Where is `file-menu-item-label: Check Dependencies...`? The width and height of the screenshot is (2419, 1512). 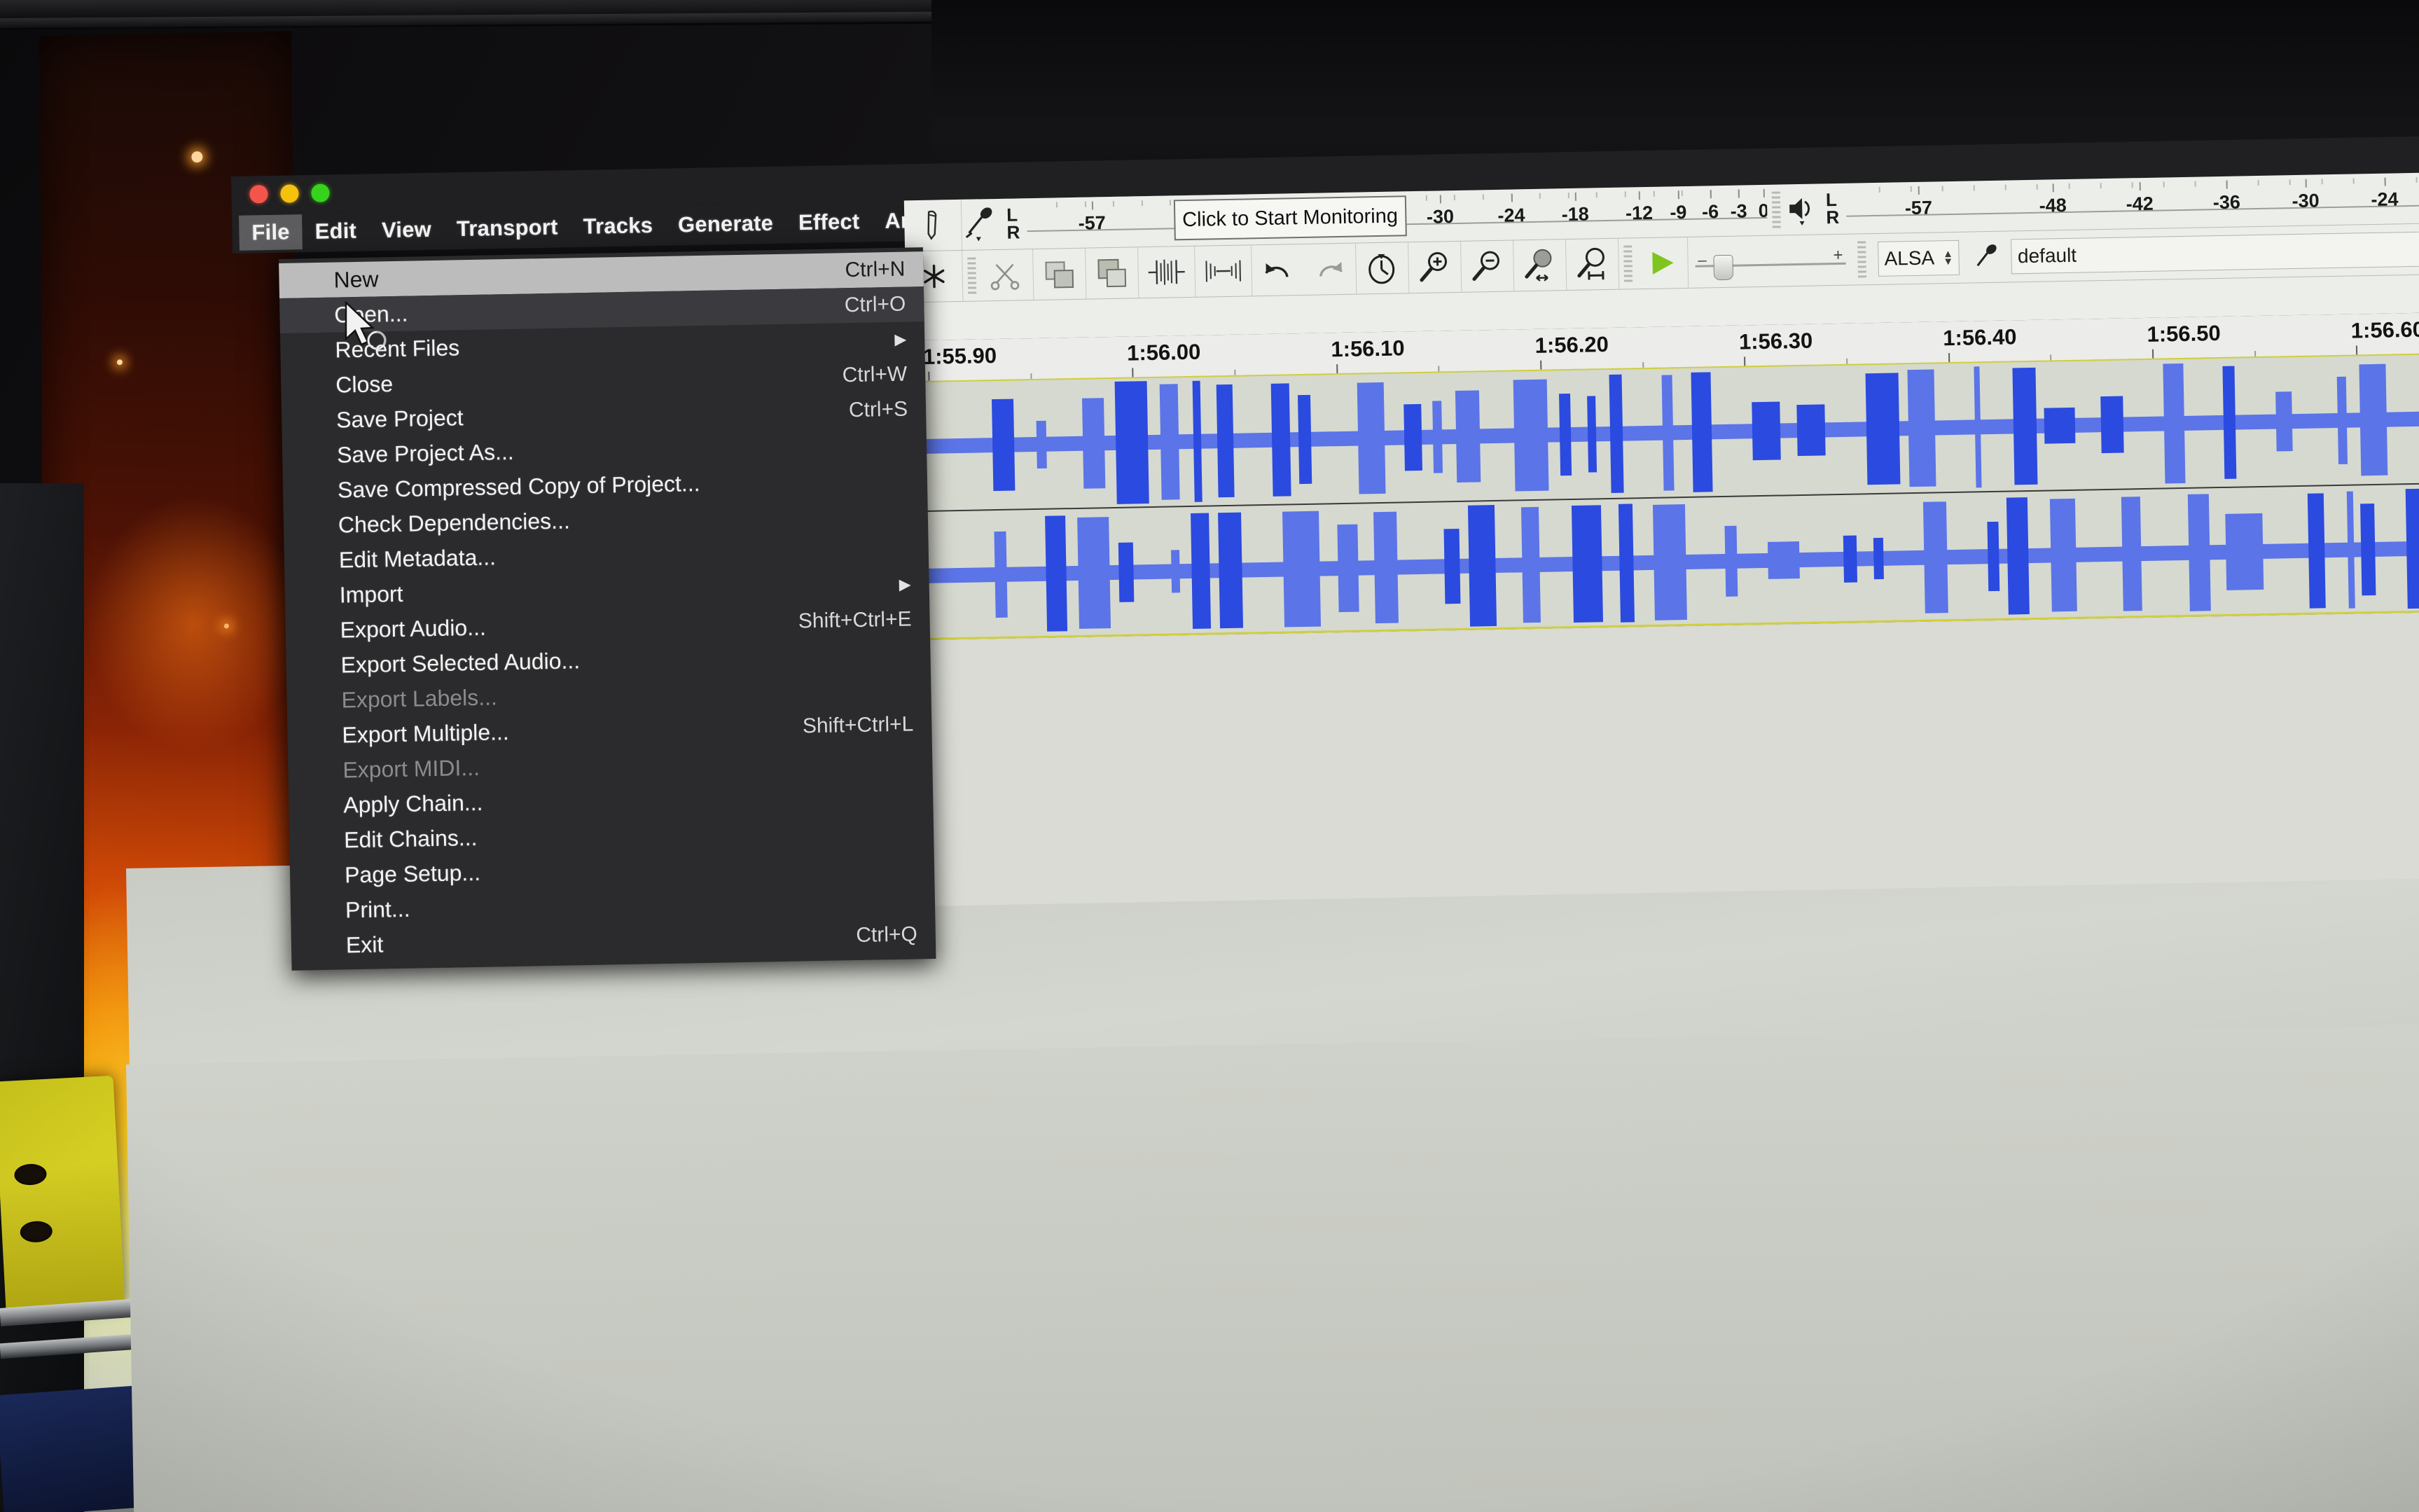
file-menu-item-label: Check Dependencies... is located at coordinates (454, 522).